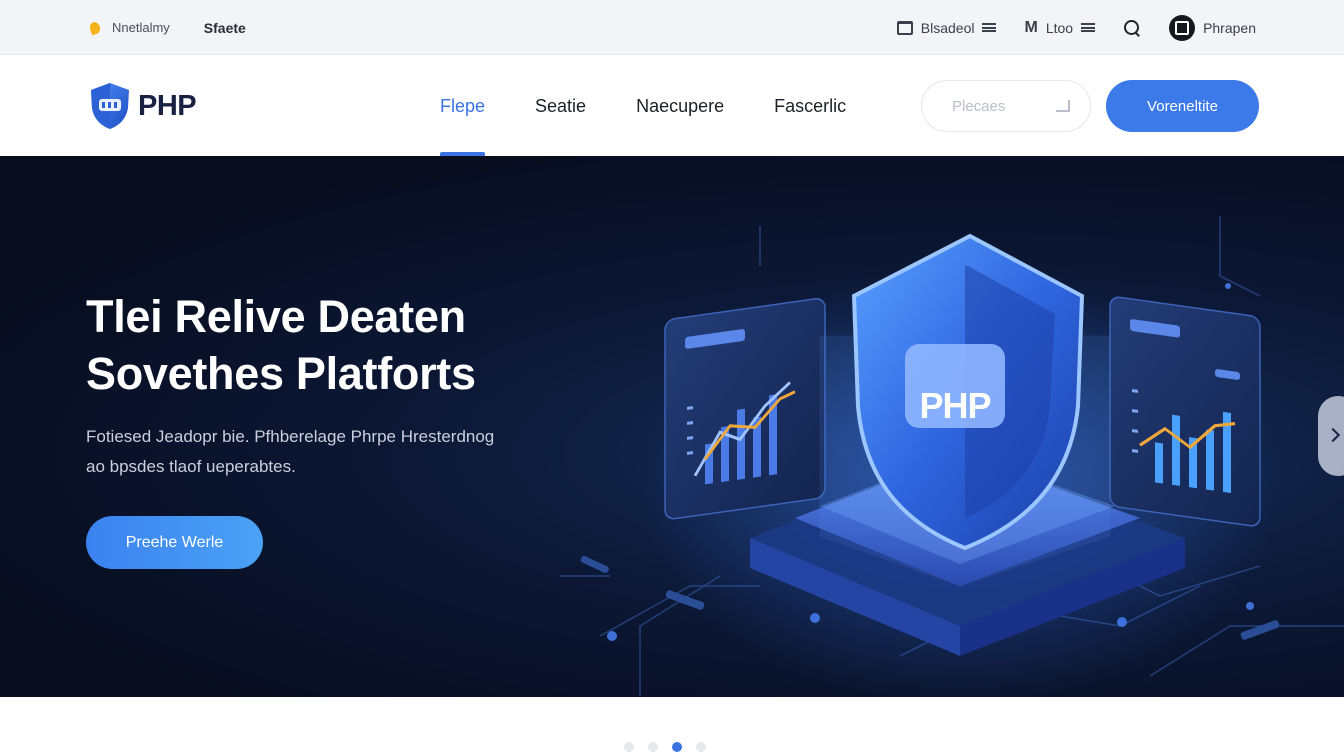  I want to click on carousel-indicators, so click(665, 747).